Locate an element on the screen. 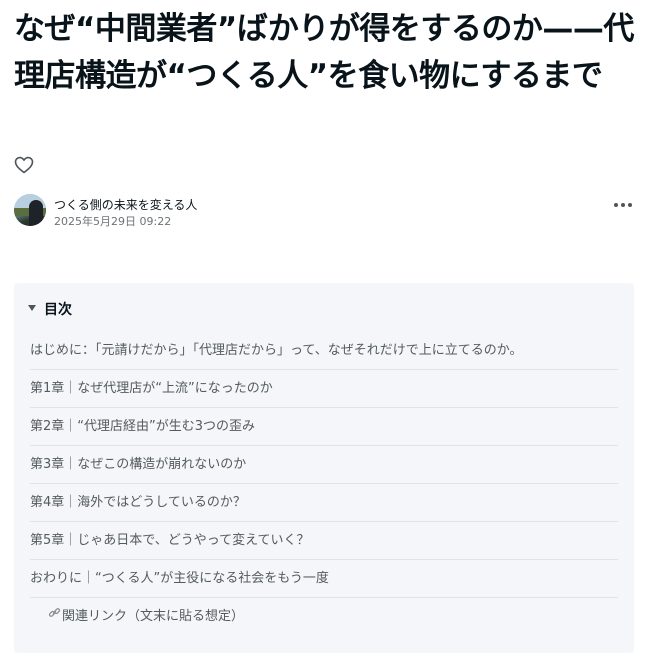 The width and height of the screenshot is (648, 653). like-button is located at coordinates (25, 166).